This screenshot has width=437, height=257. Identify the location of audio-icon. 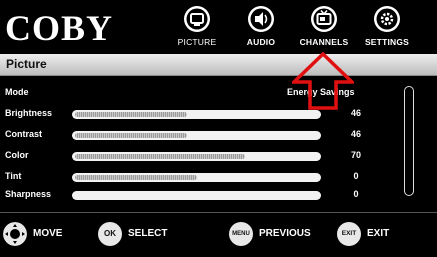
(261, 19).